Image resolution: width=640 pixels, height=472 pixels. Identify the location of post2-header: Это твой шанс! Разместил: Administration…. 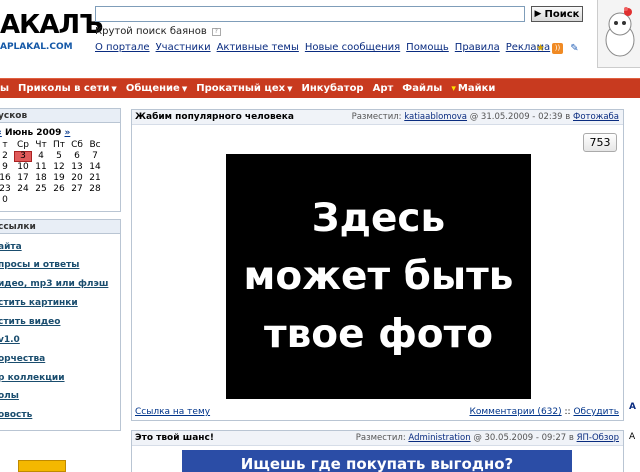
(377, 438).